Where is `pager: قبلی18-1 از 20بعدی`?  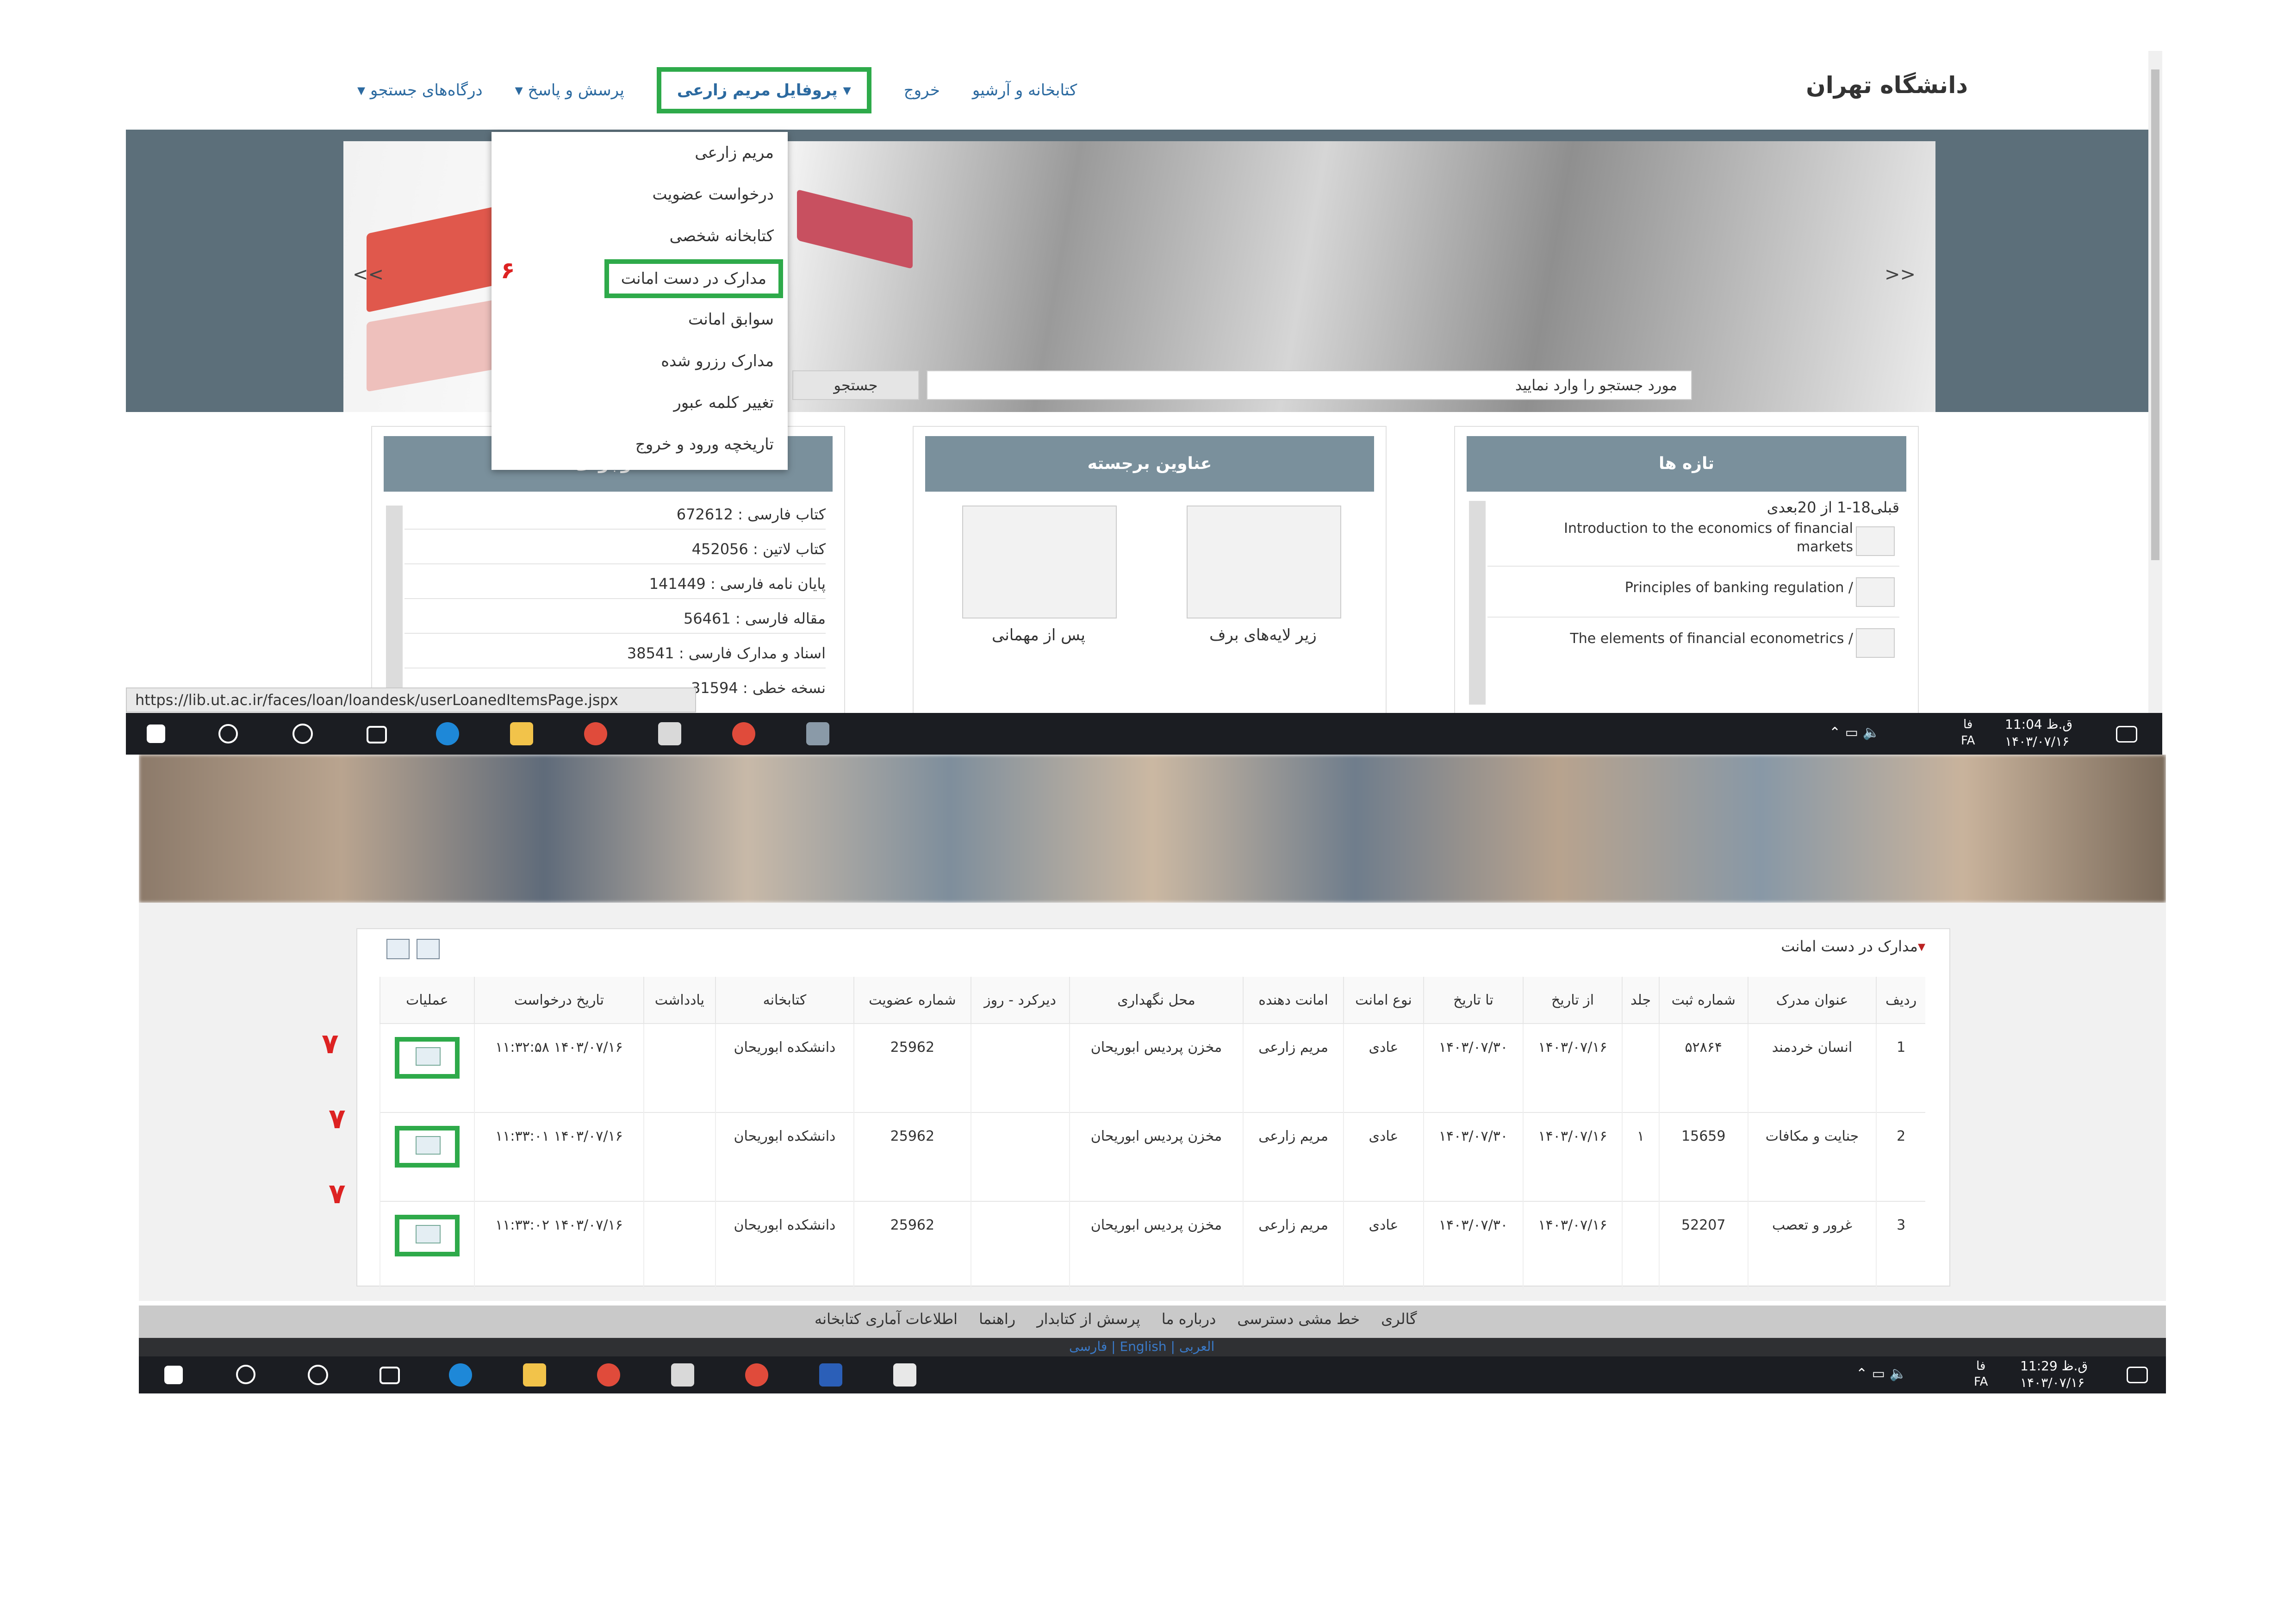
pager: قبلی18-1 از 20بعدی is located at coordinates (1833, 507).